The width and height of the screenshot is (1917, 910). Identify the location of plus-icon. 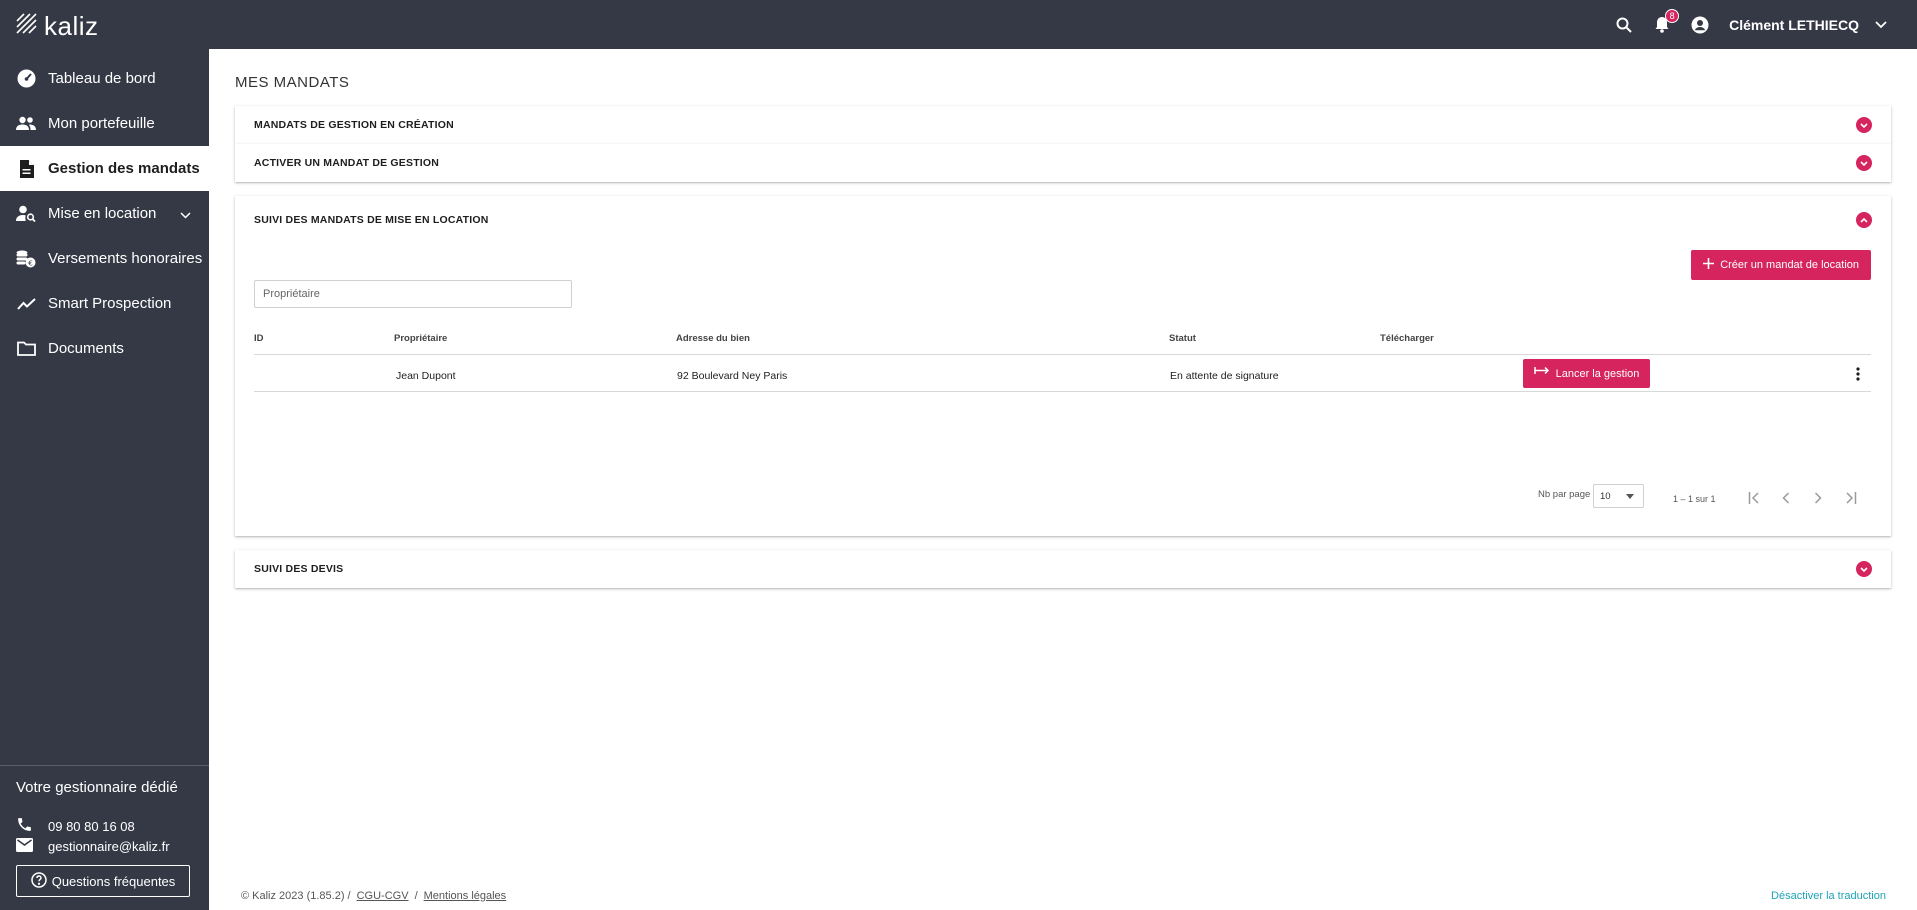
(1709, 265).